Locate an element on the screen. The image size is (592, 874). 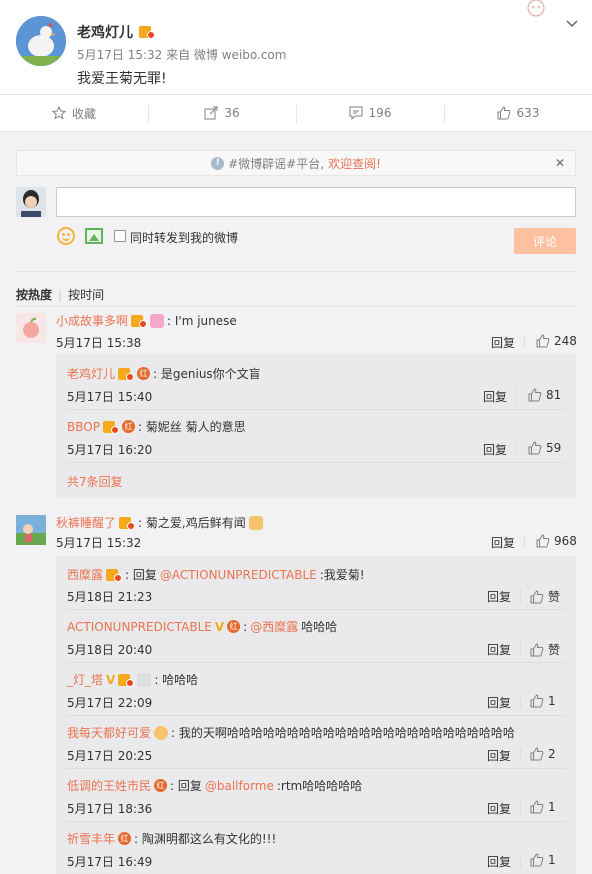
submit-comment-button: 评论 is located at coordinates (545, 241).